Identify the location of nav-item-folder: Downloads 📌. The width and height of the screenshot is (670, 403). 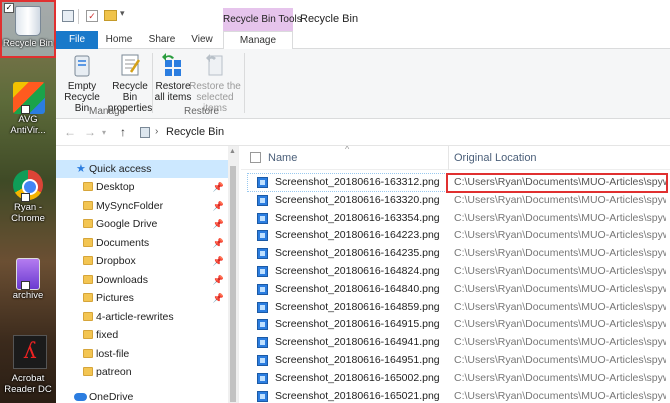
(142, 280).